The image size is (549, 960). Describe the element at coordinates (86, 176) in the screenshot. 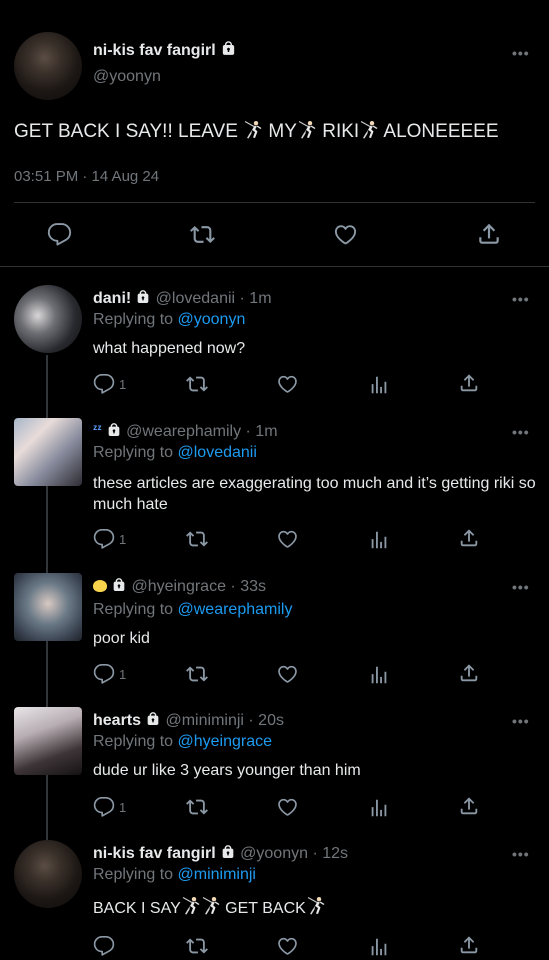

I see `tweet-timestamp: 03:51 PM · 14 Aug 24` at that location.